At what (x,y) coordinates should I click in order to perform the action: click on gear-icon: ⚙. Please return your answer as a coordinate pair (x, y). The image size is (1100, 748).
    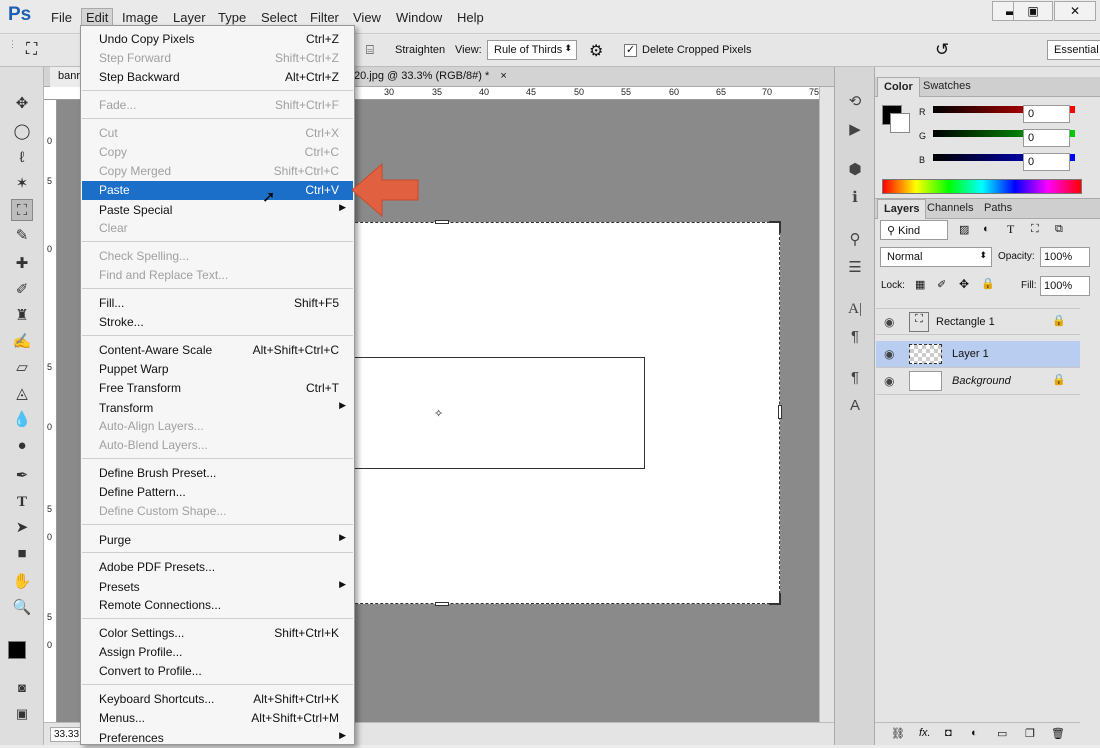
    Looking at the image, I should click on (596, 51).